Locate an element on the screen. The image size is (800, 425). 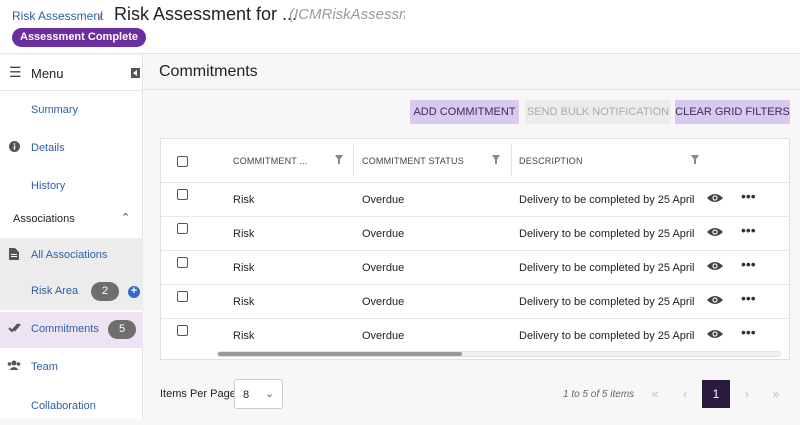
menu-label: Menu is located at coordinates (47, 73).